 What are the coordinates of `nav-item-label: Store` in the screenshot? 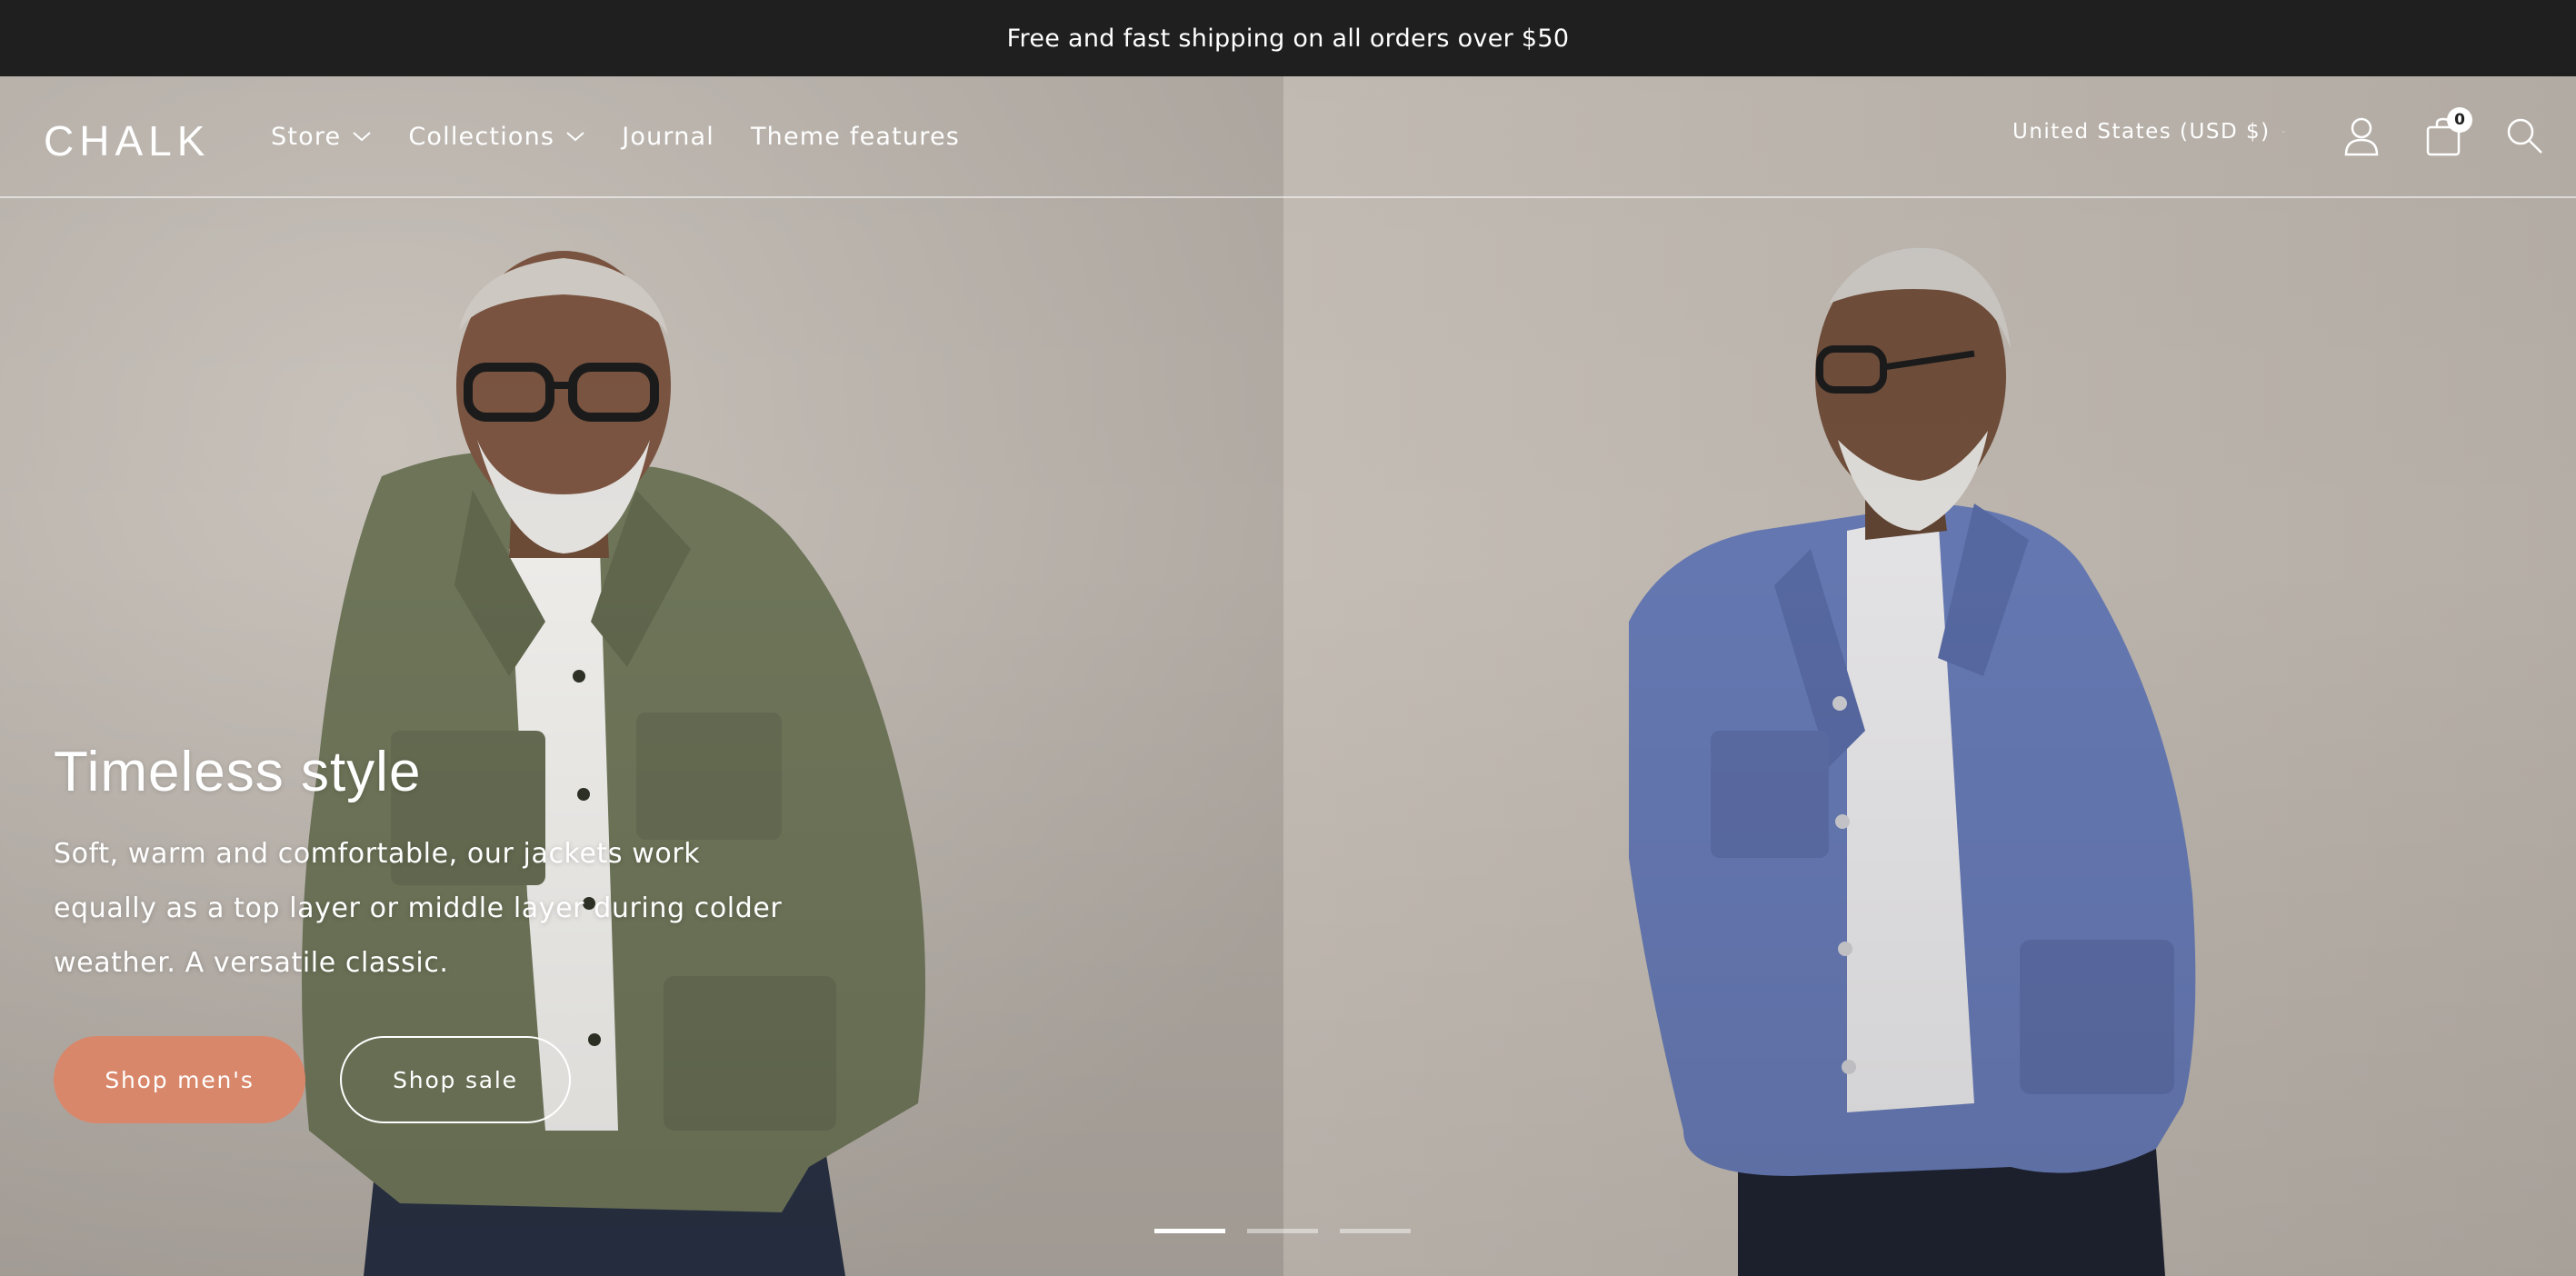 It's located at (306, 136).